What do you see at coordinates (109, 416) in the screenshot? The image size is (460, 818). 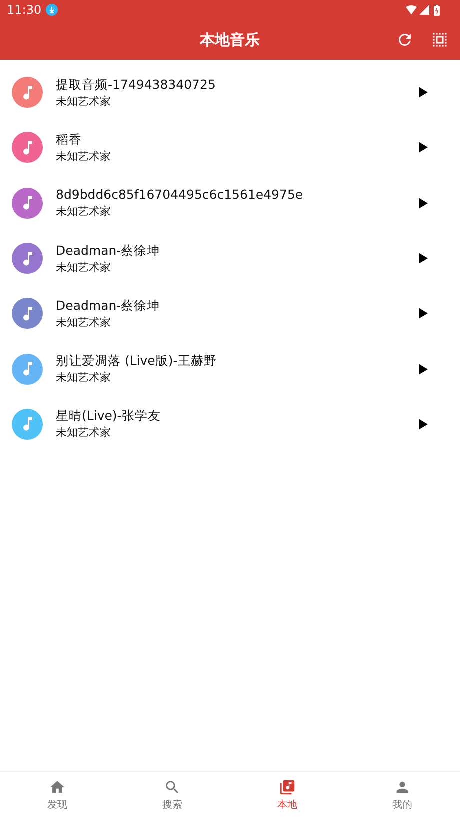 I see `song-title: 星晴(Live)-张学友` at bounding box center [109, 416].